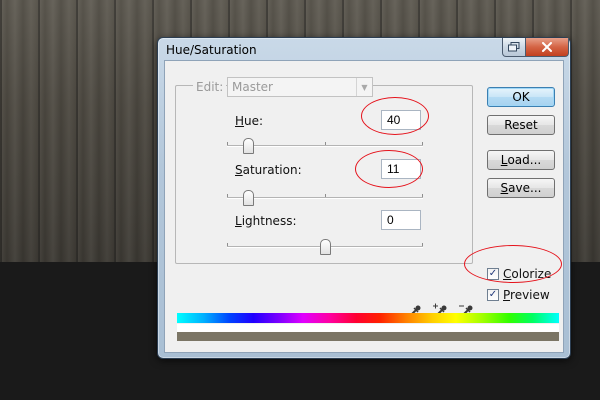  Describe the element at coordinates (249, 198) in the screenshot. I see `saturation-slider-thumb` at that location.